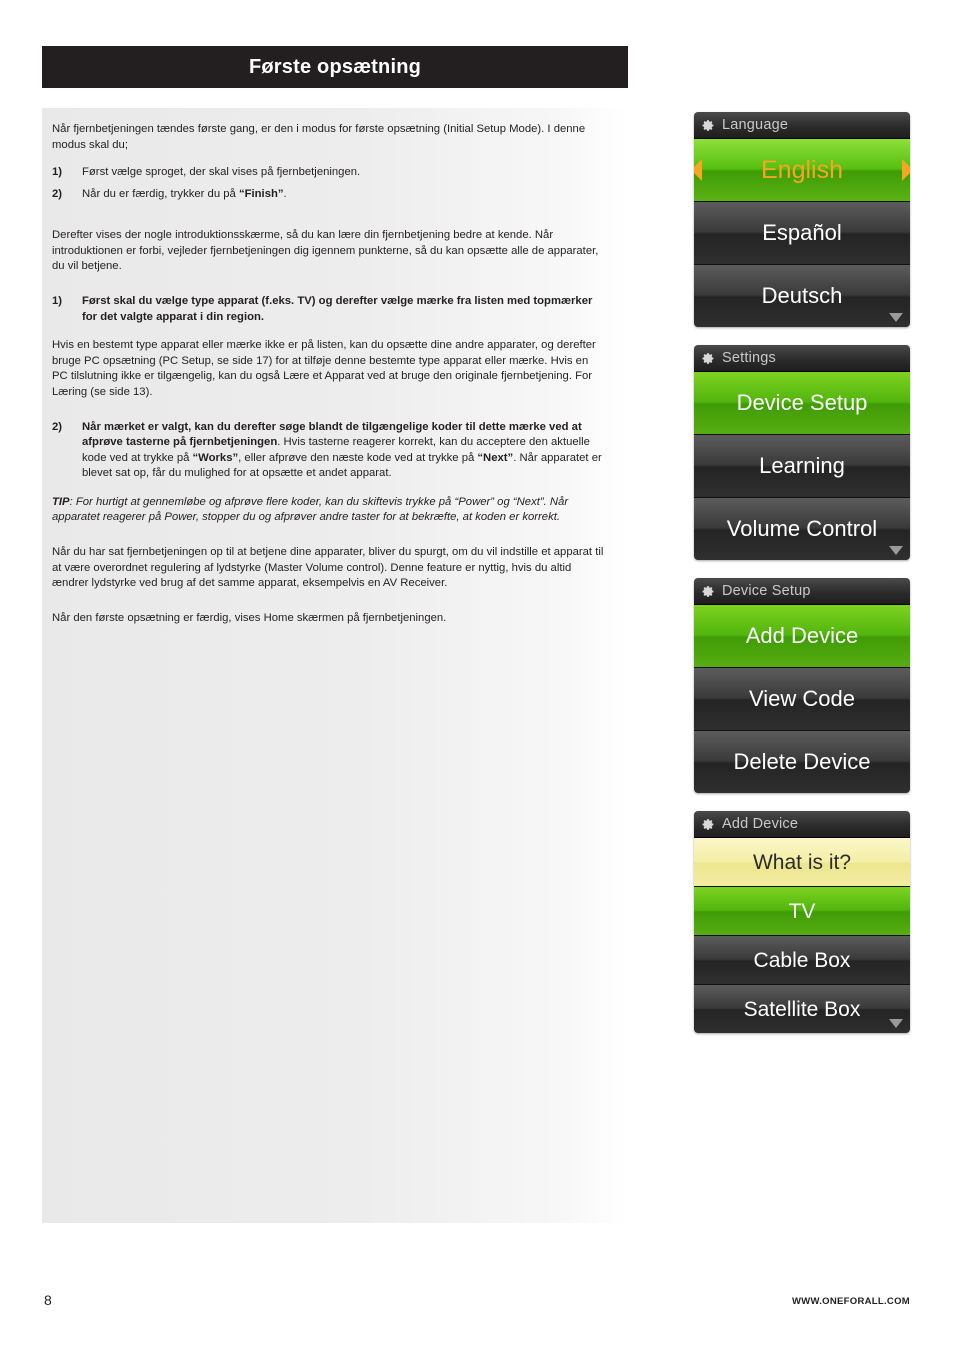  I want to click on menu-item-deutsch: Deutsch, so click(802, 296).